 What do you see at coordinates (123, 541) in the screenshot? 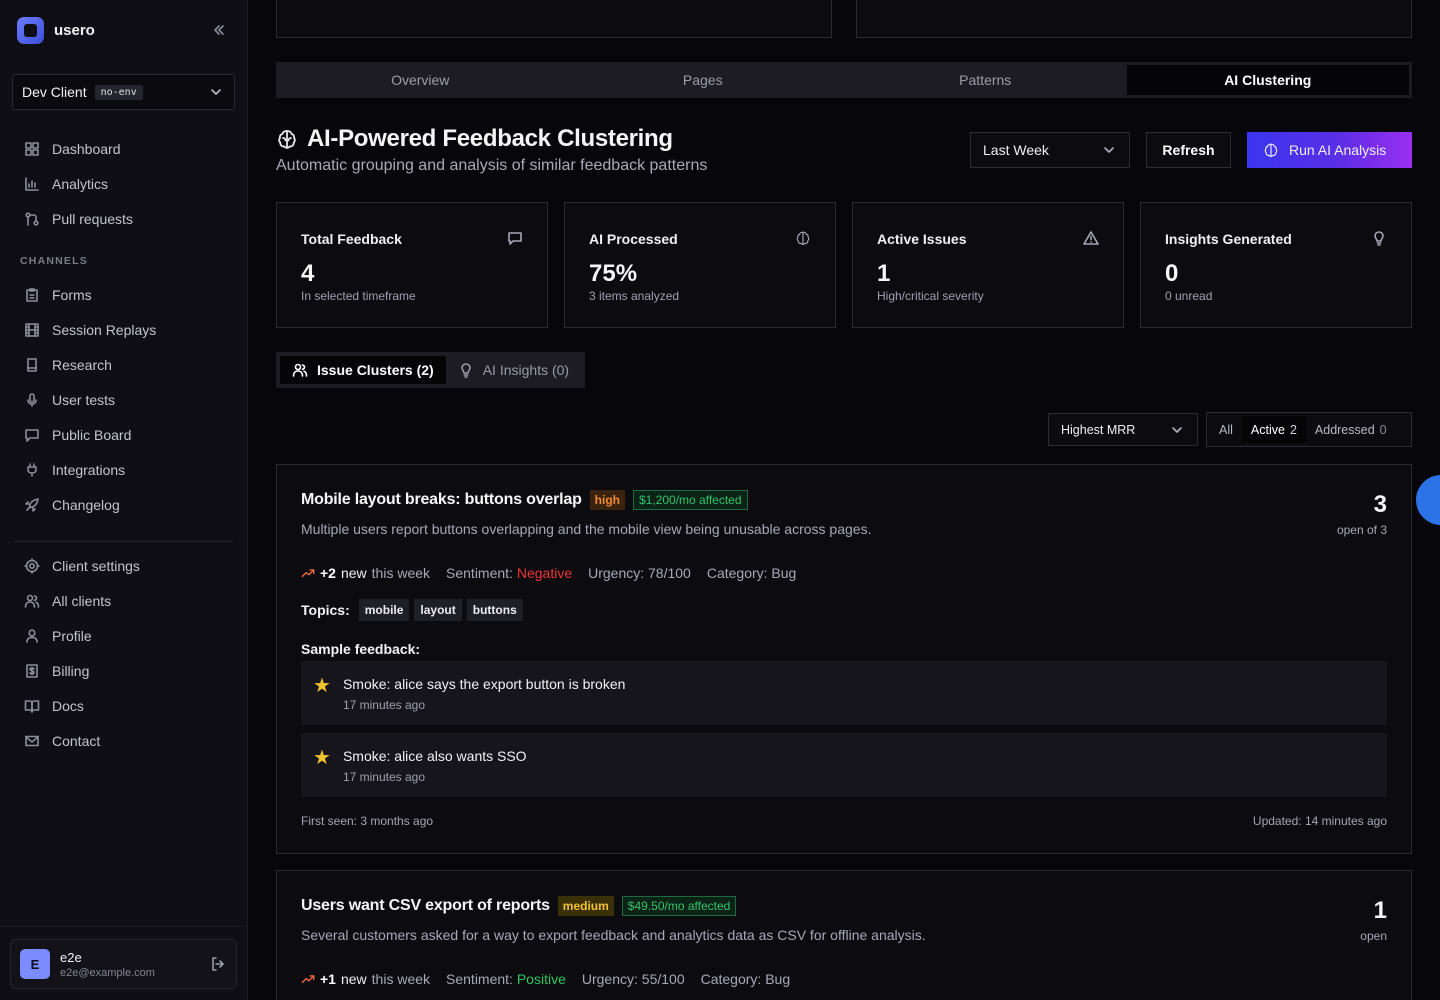
I see `nav-divider` at bounding box center [123, 541].